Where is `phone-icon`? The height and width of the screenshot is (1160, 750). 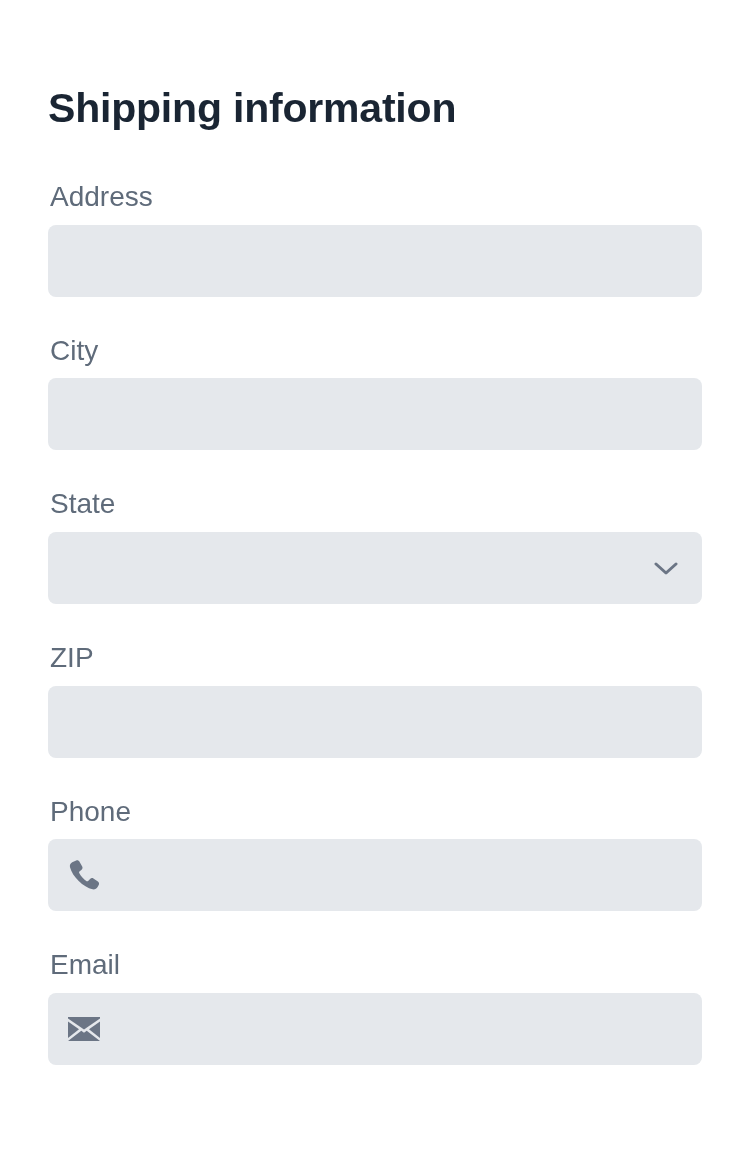 phone-icon is located at coordinates (84, 875).